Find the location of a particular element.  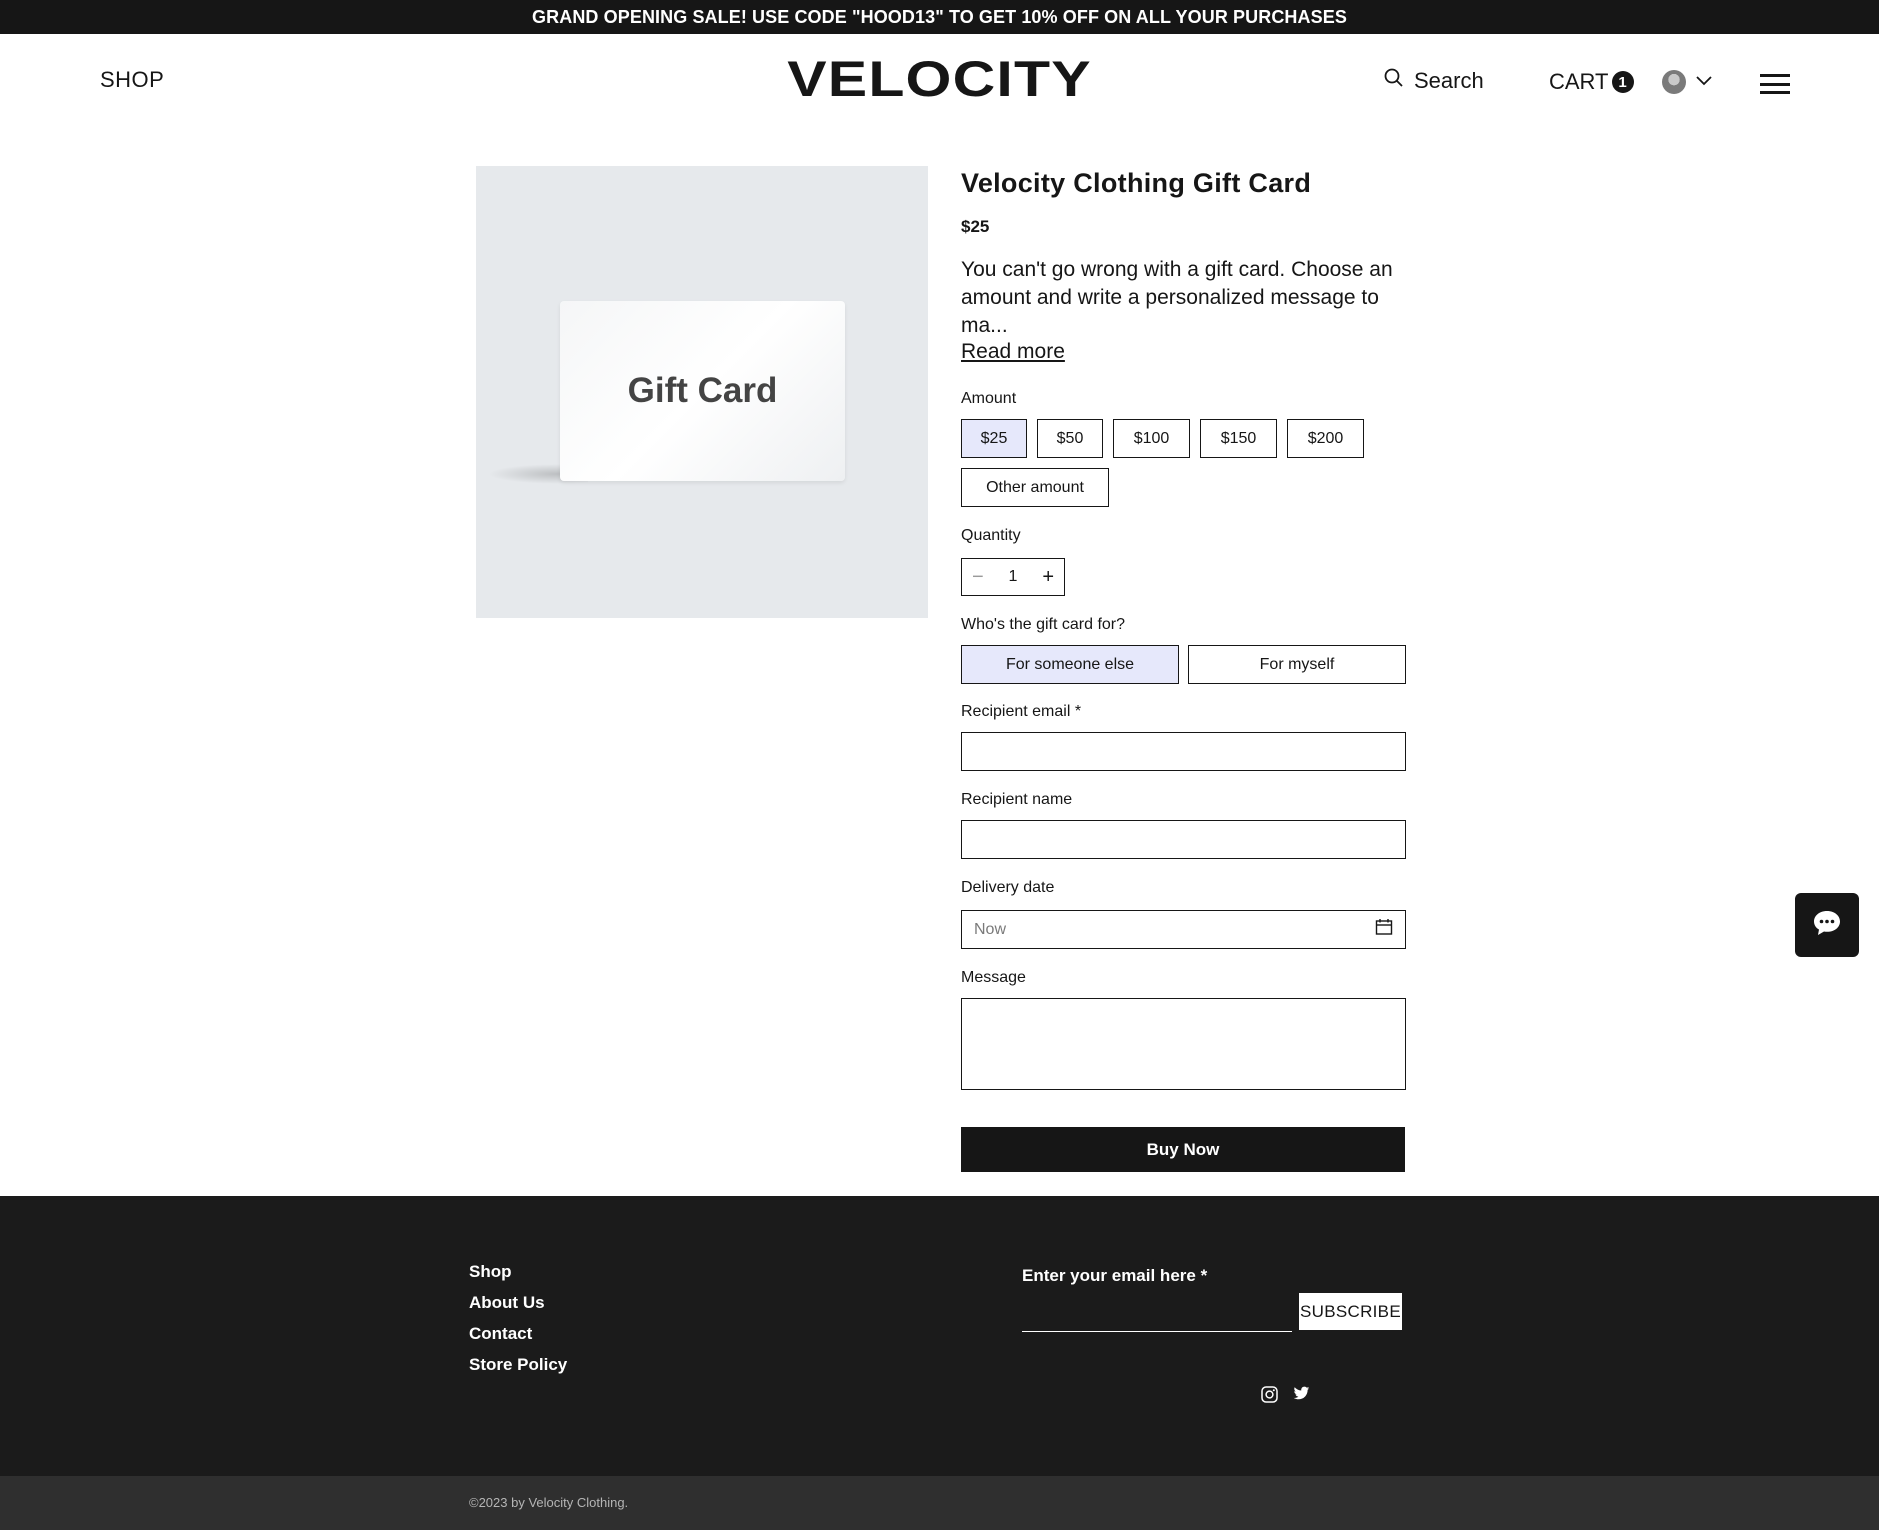

chat-button is located at coordinates (1827, 925).